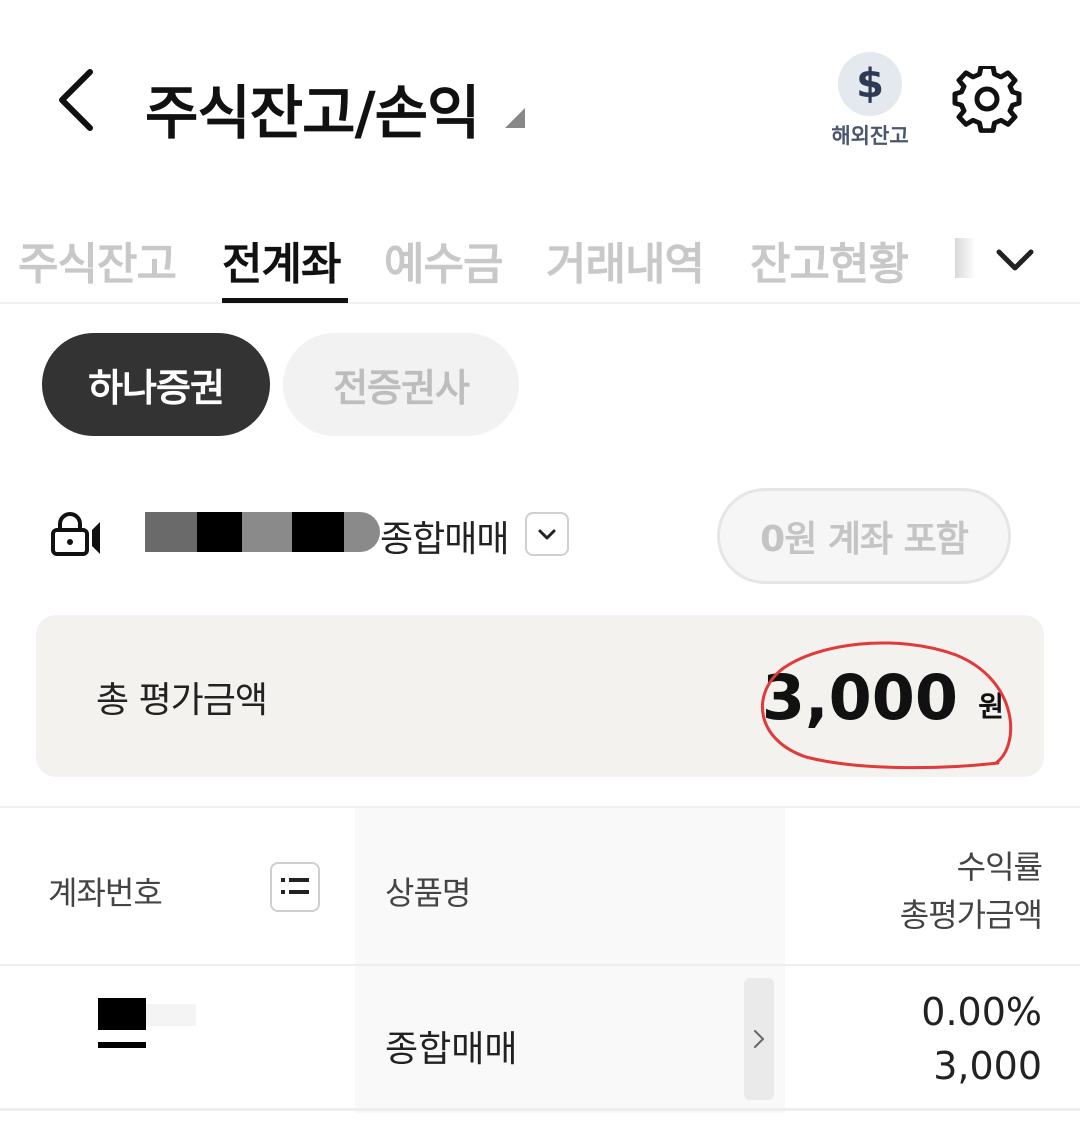  What do you see at coordinates (971, 915) in the screenshot?
I see `header-total-evaluation: 총평가금액` at bounding box center [971, 915].